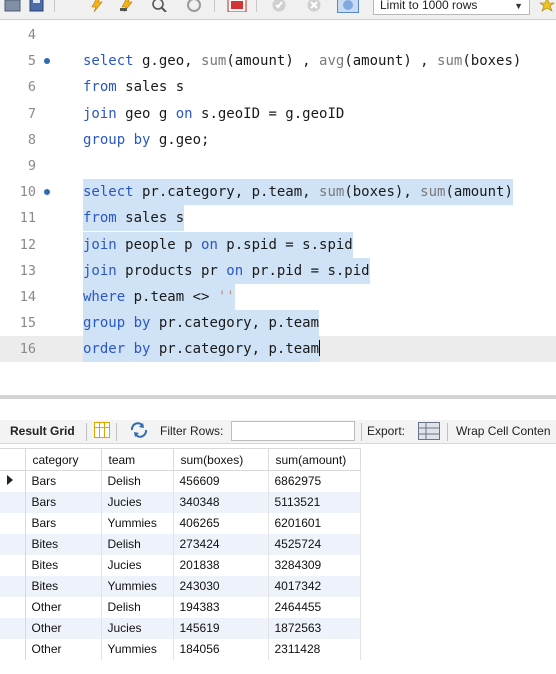  I want to click on editor-line: 6 from sales s, so click(278, 87).